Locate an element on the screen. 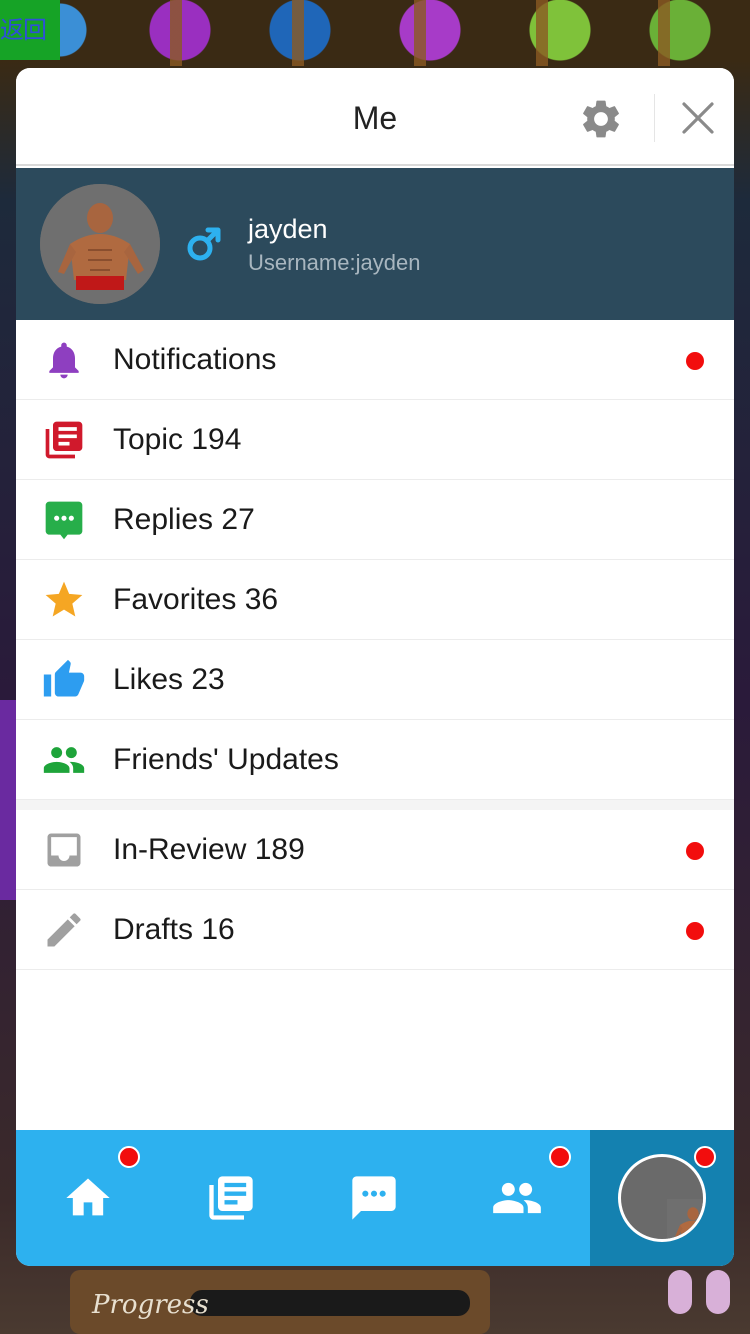  home-icon is located at coordinates (88, 1197).